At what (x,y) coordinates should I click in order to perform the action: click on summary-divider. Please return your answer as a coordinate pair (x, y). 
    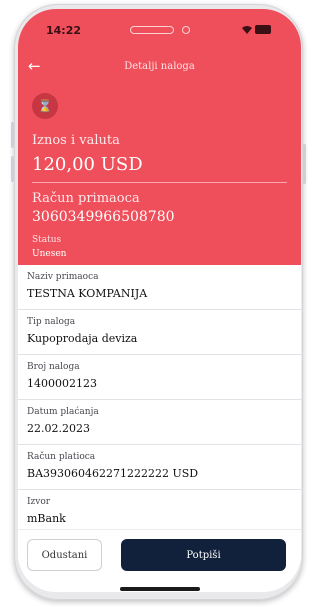
    Looking at the image, I should click on (159, 182).